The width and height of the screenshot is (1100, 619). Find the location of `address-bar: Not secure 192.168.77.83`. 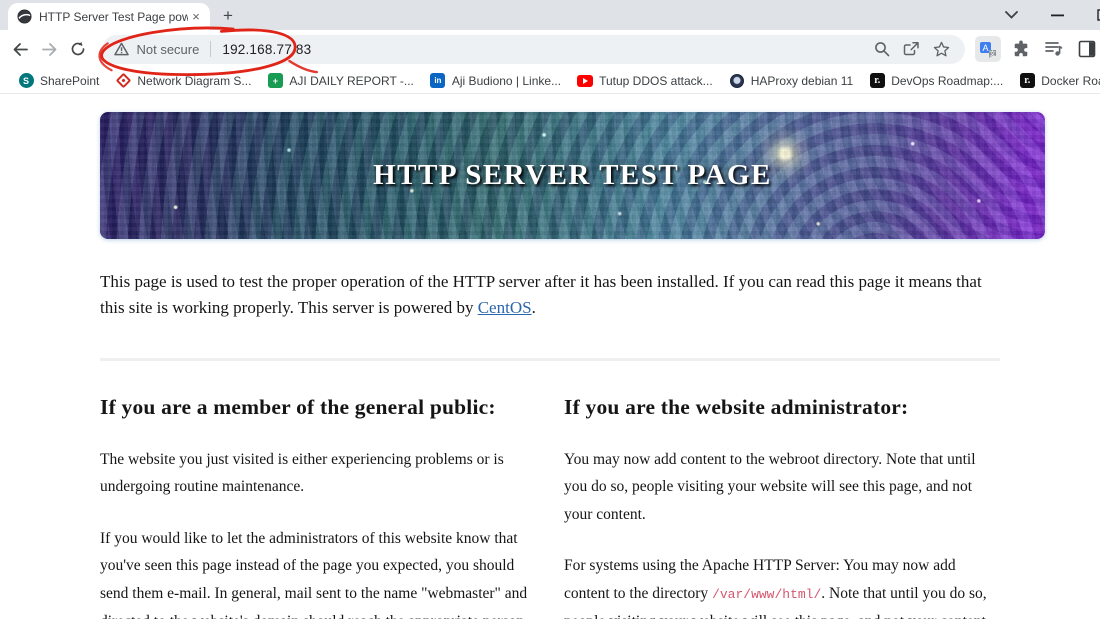

address-bar: Not secure 192.168.77.83 is located at coordinates (533, 49).